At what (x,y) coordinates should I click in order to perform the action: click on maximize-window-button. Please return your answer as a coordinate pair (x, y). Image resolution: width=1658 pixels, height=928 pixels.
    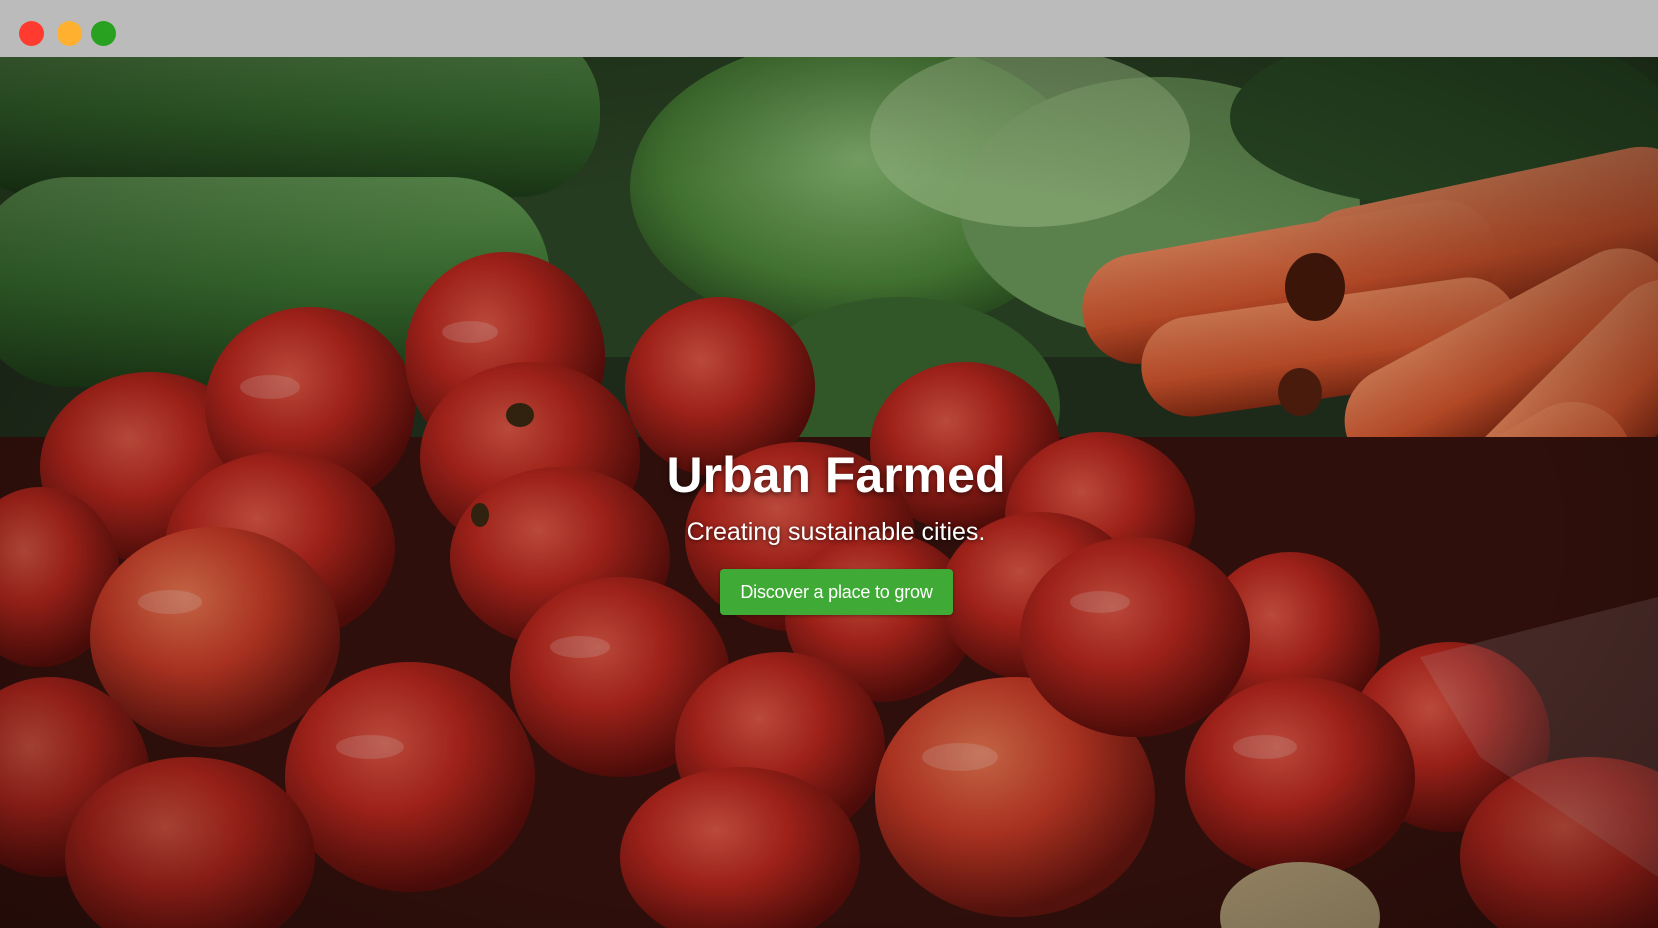
    Looking at the image, I should click on (103, 33).